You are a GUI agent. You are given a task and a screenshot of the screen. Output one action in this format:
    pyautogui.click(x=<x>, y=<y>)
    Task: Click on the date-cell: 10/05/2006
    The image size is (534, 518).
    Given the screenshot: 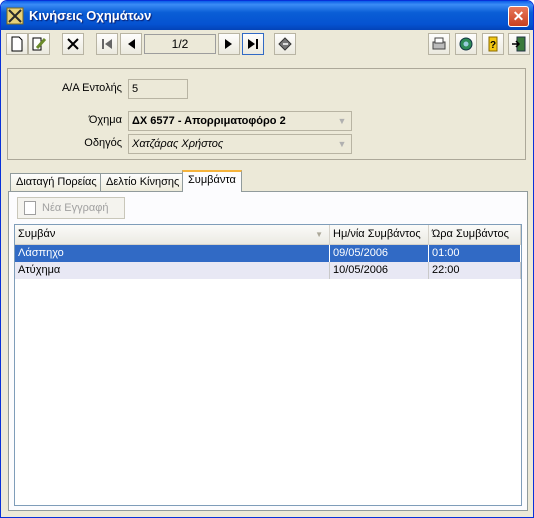 What is the action you would take?
    pyautogui.click(x=379, y=270)
    